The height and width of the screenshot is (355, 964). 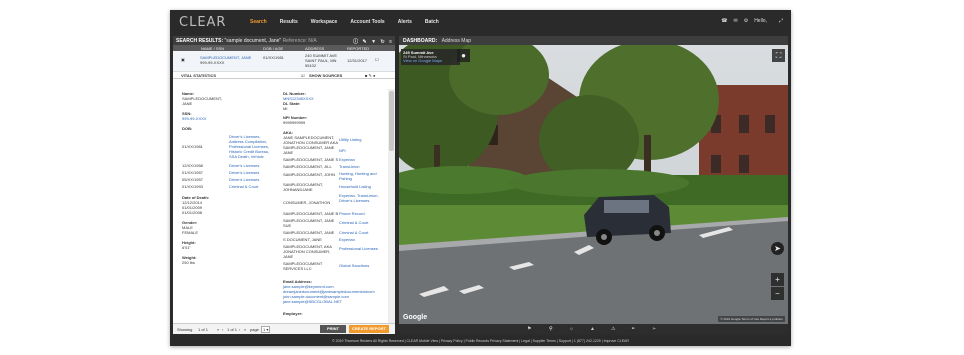 What do you see at coordinates (571, 329) in the screenshot?
I see `globe-icon: ☼` at bounding box center [571, 329].